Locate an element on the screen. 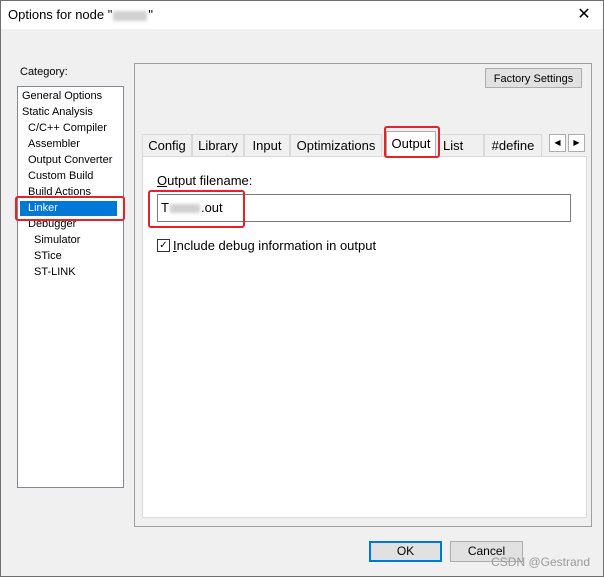 This screenshot has width=604, height=577. tab-input: Input is located at coordinates (267, 145).